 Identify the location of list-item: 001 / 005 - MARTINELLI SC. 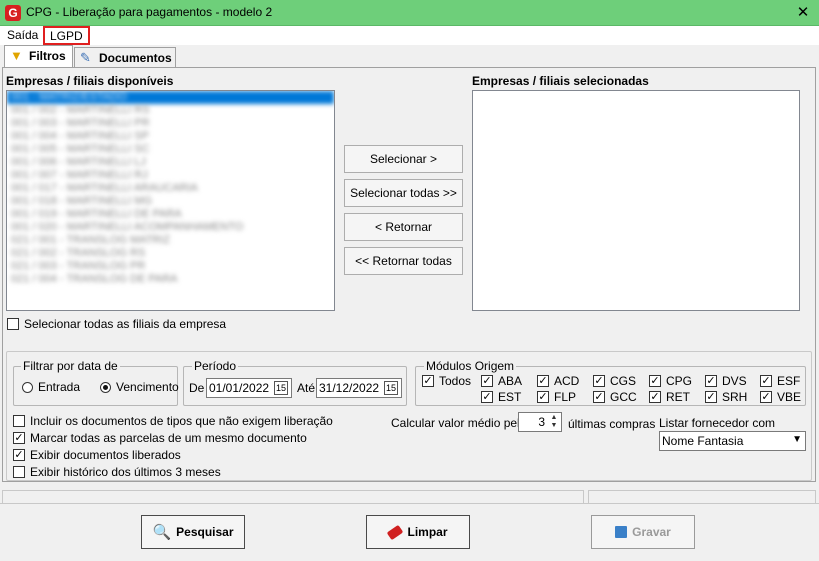
(170, 149).